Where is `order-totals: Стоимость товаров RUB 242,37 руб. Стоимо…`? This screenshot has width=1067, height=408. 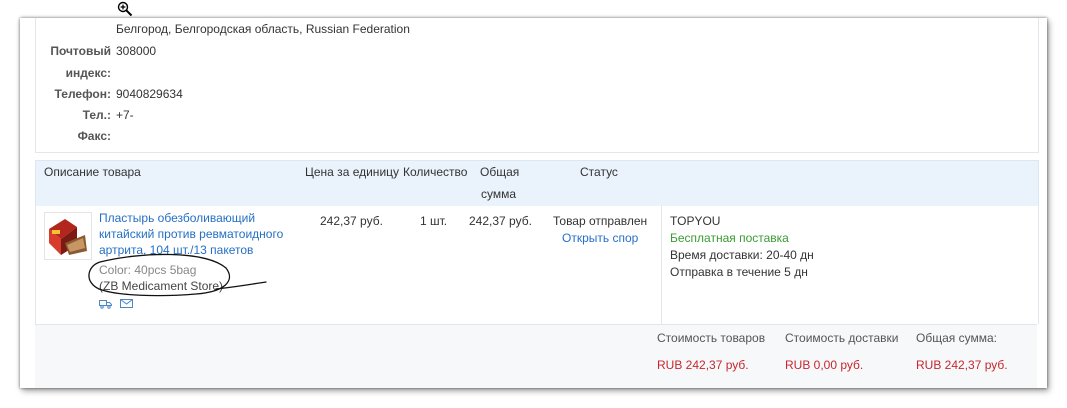 order-totals: Стоимость товаров RUB 242,37 руб. Стоимо… is located at coordinates (536, 356).